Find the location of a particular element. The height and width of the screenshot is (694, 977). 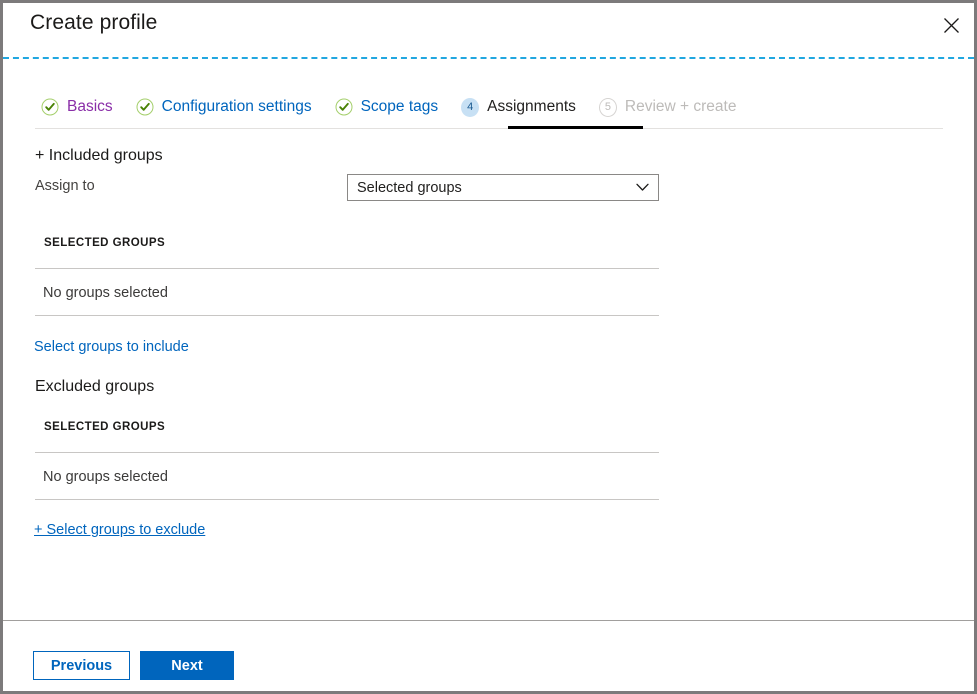

tab-label: Review + create is located at coordinates (680, 107).